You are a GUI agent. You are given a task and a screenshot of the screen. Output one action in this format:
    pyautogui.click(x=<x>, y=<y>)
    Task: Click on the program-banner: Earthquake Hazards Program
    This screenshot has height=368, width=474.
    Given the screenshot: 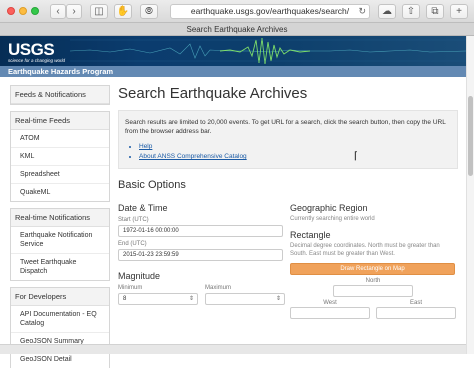 What is the action you would take?
    pyautogui.click(x=233, y=71)
    